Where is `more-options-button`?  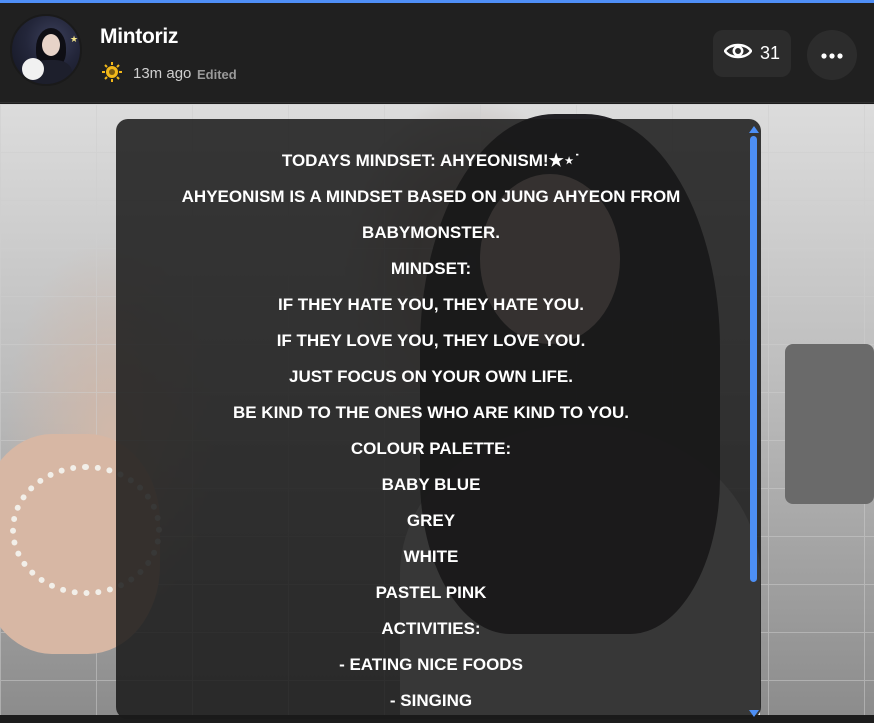 more-options-button is located at coordinates (832, 55).